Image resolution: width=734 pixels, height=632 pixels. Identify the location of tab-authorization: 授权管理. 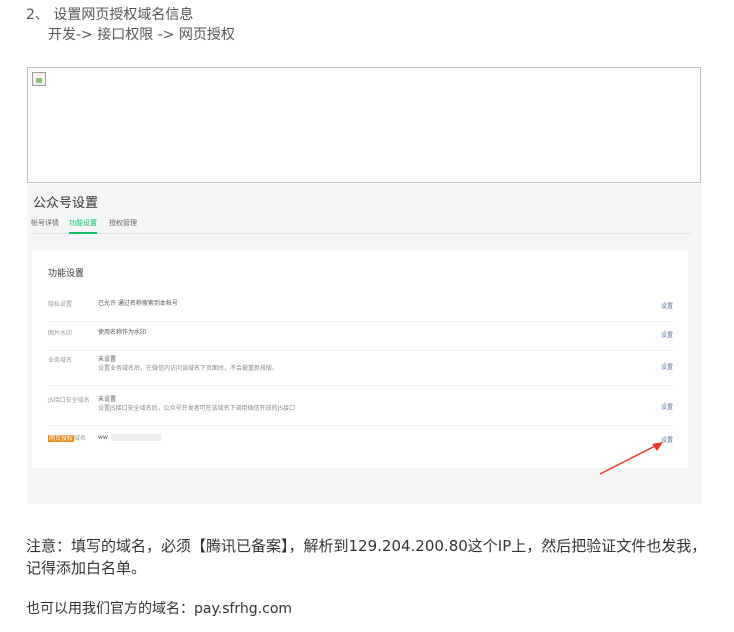
(123, 224).